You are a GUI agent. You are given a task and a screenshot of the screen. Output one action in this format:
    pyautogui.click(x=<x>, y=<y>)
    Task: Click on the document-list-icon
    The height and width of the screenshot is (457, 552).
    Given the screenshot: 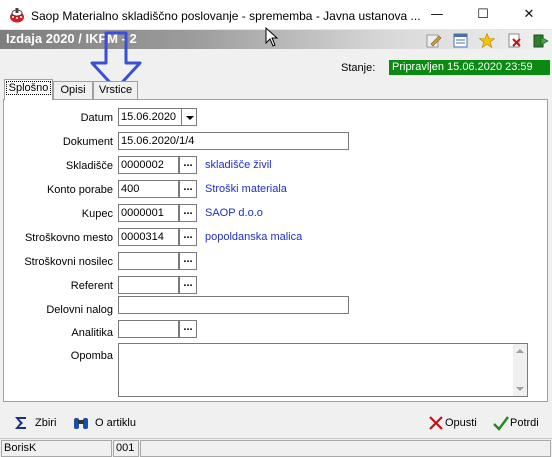 What is the action you would take?
    pyautogui.click(x=461, y=40)
    